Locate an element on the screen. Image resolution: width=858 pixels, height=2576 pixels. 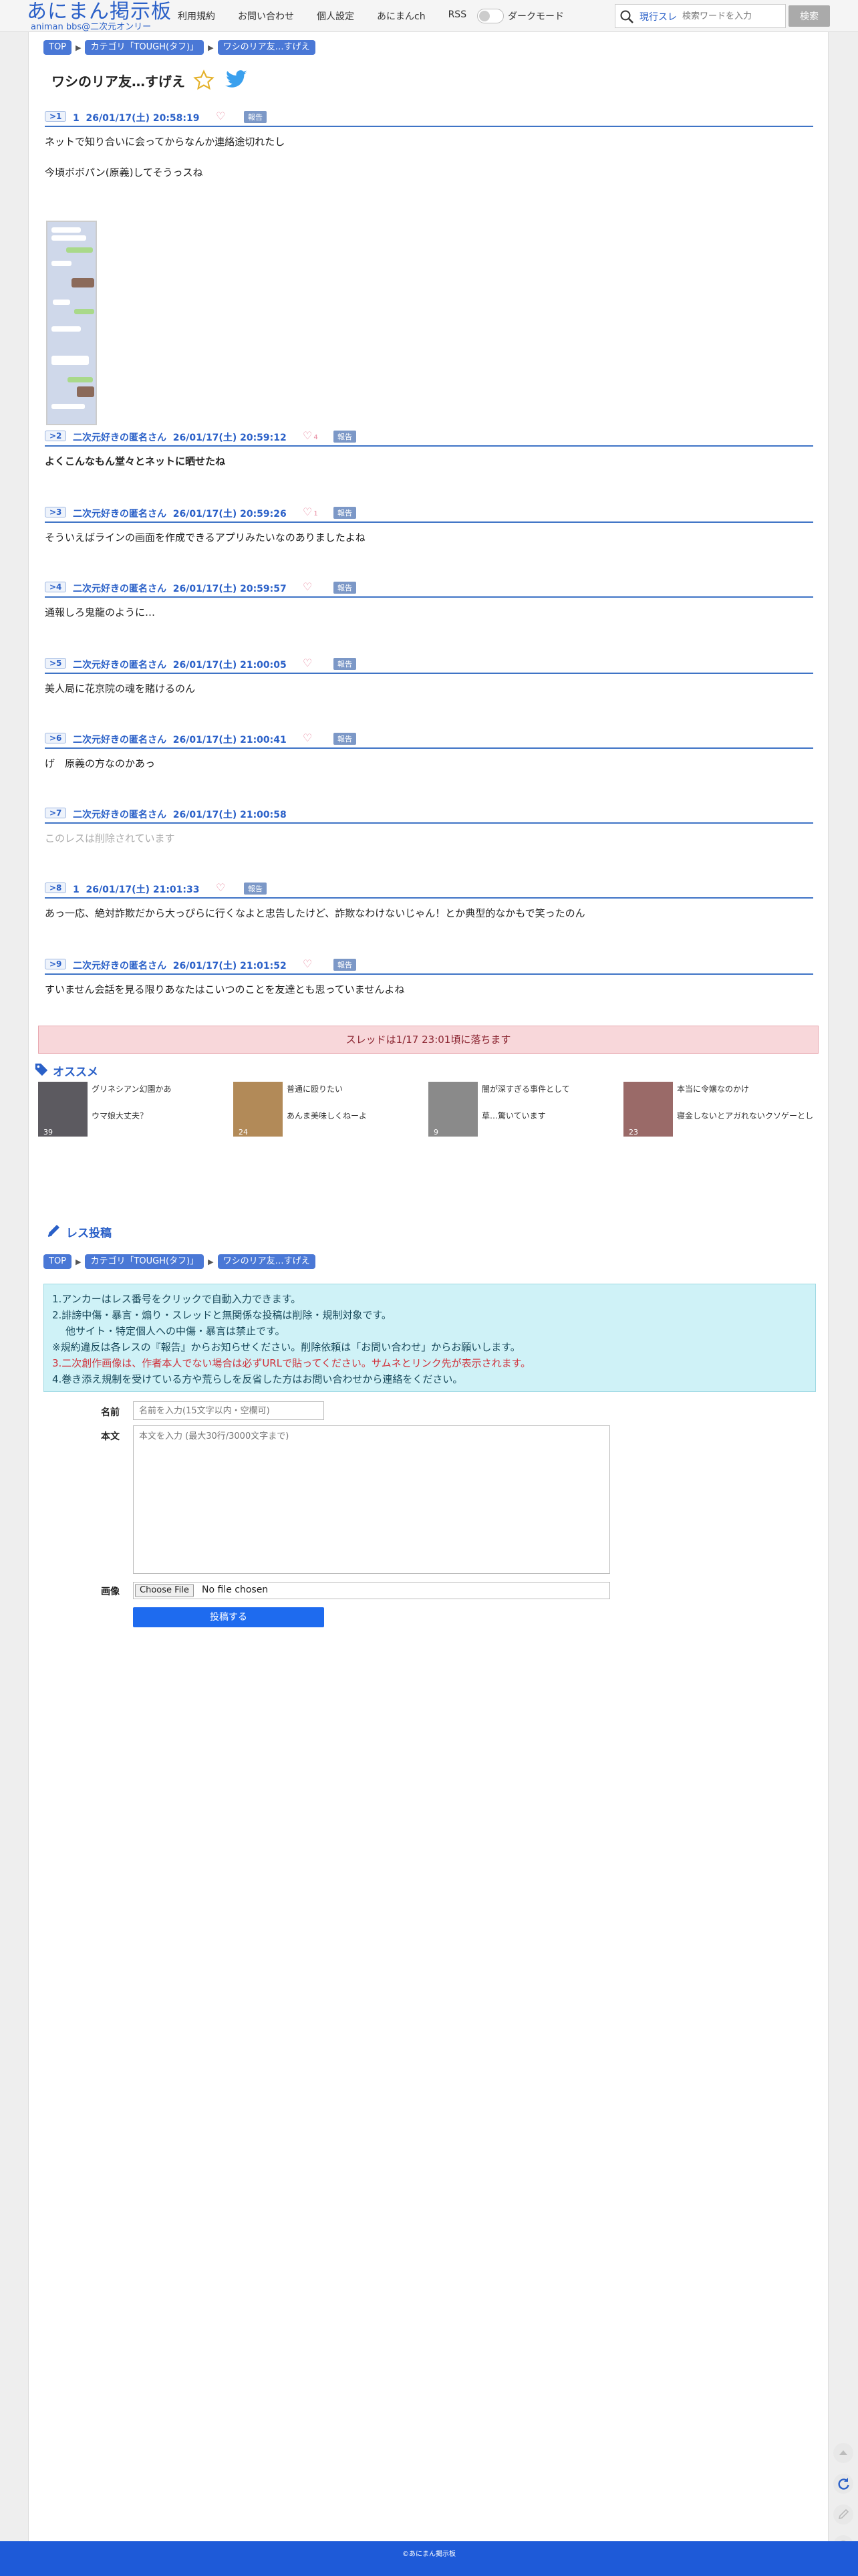
favorite-star-icon is located at coordinates (203, 82).